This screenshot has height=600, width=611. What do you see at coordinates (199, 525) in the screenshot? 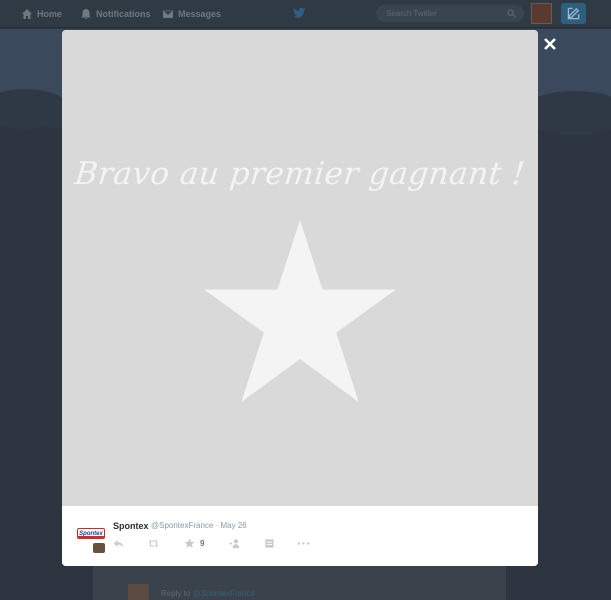
I see `tweet-handle-and-date: @SpontexFrance · May 26` at bounding box center [199, 525].